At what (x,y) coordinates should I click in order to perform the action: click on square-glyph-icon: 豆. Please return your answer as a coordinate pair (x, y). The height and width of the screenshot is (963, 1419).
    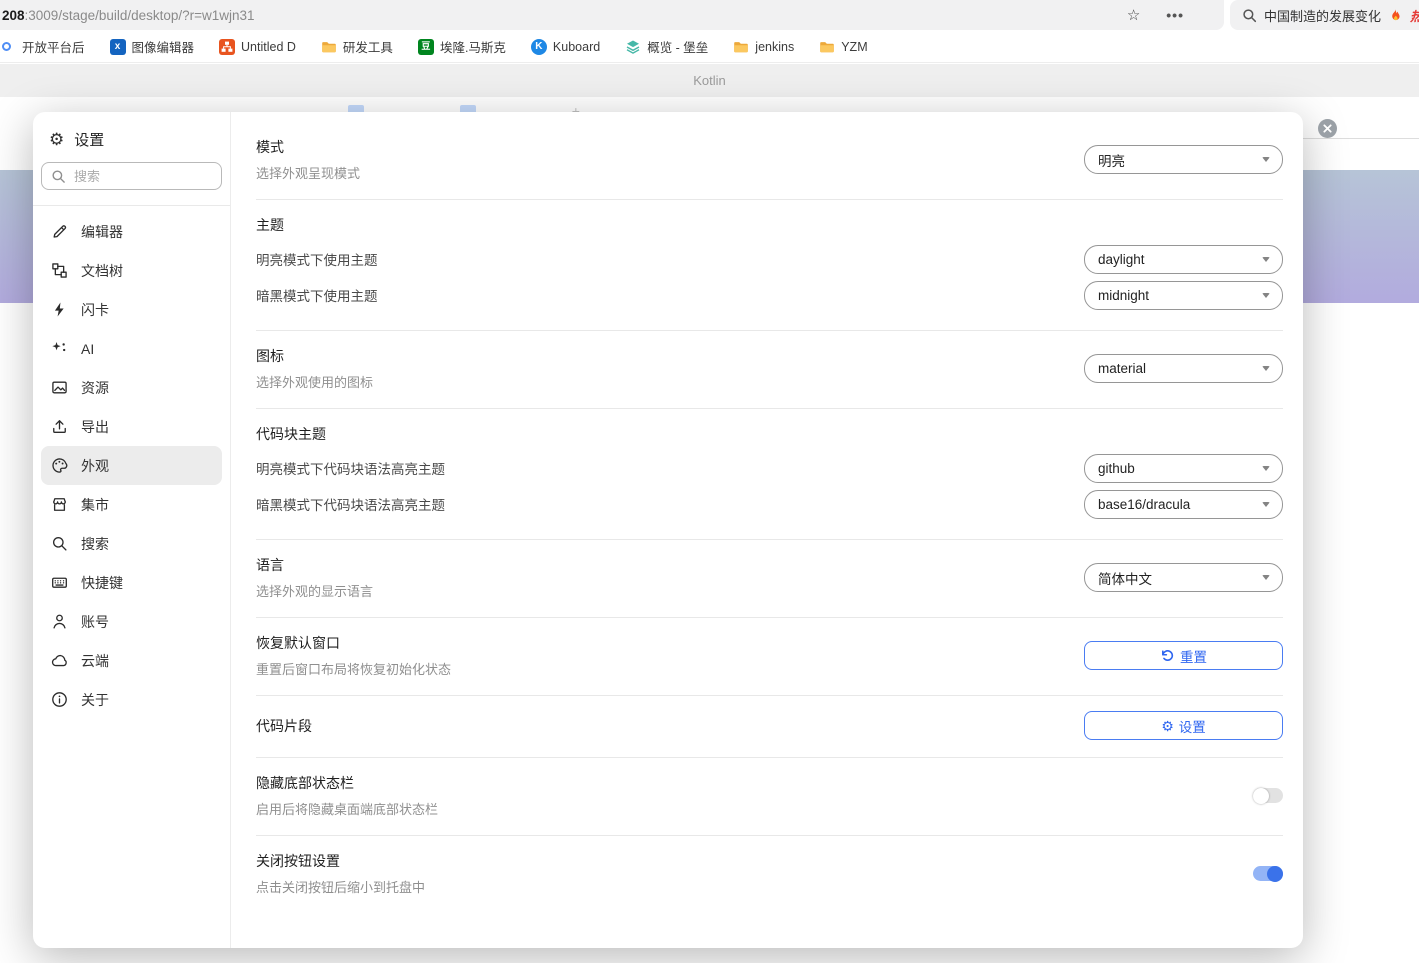
    Looking at the image, I should click on (425, 46).